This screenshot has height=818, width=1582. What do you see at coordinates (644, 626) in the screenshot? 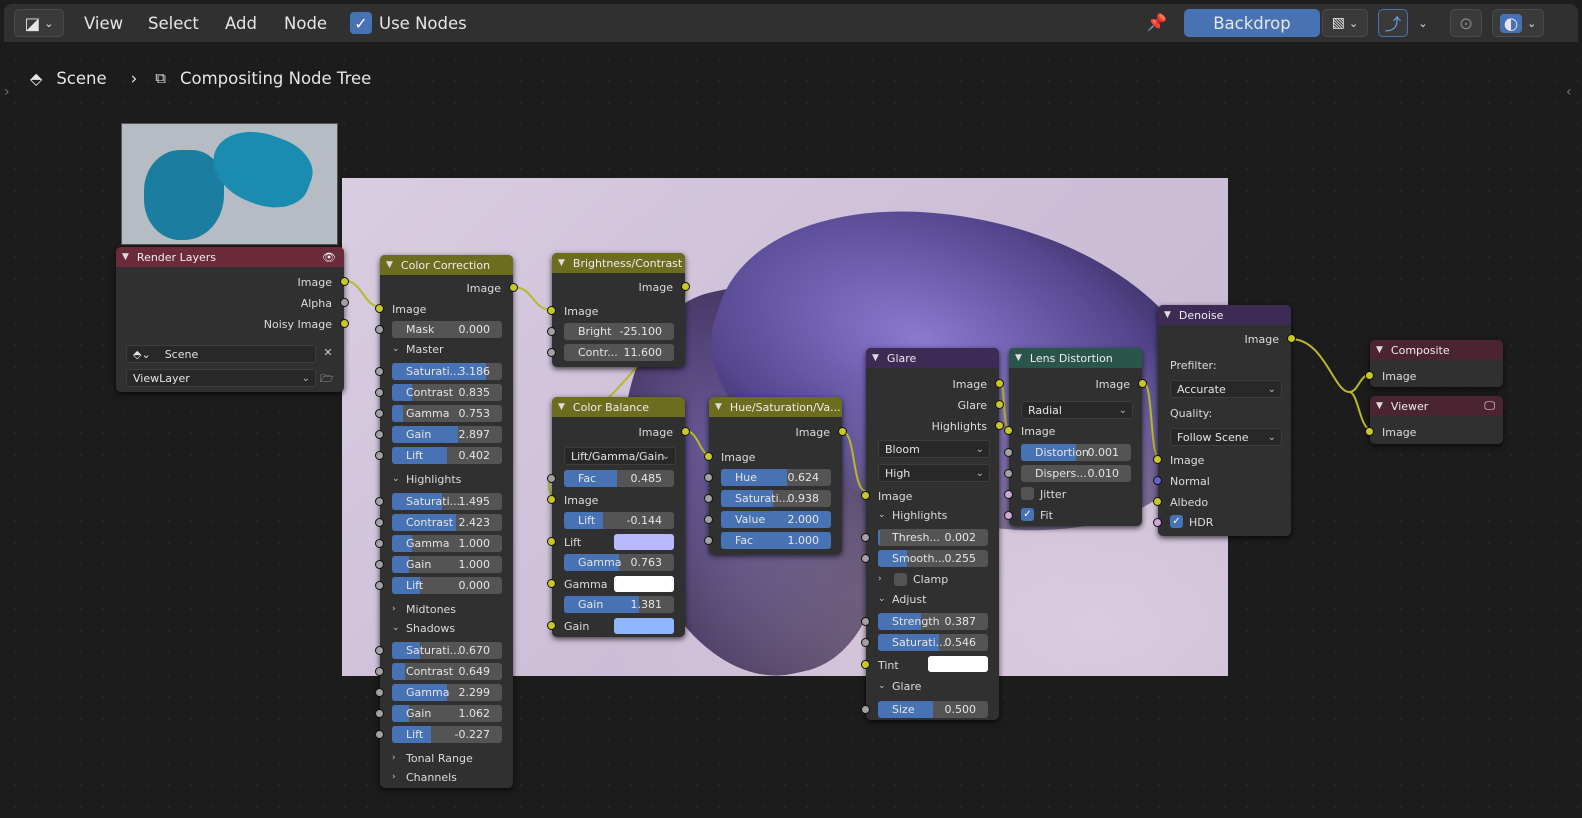
I see `gain-color-swatch` at bounding box center [644, 626].